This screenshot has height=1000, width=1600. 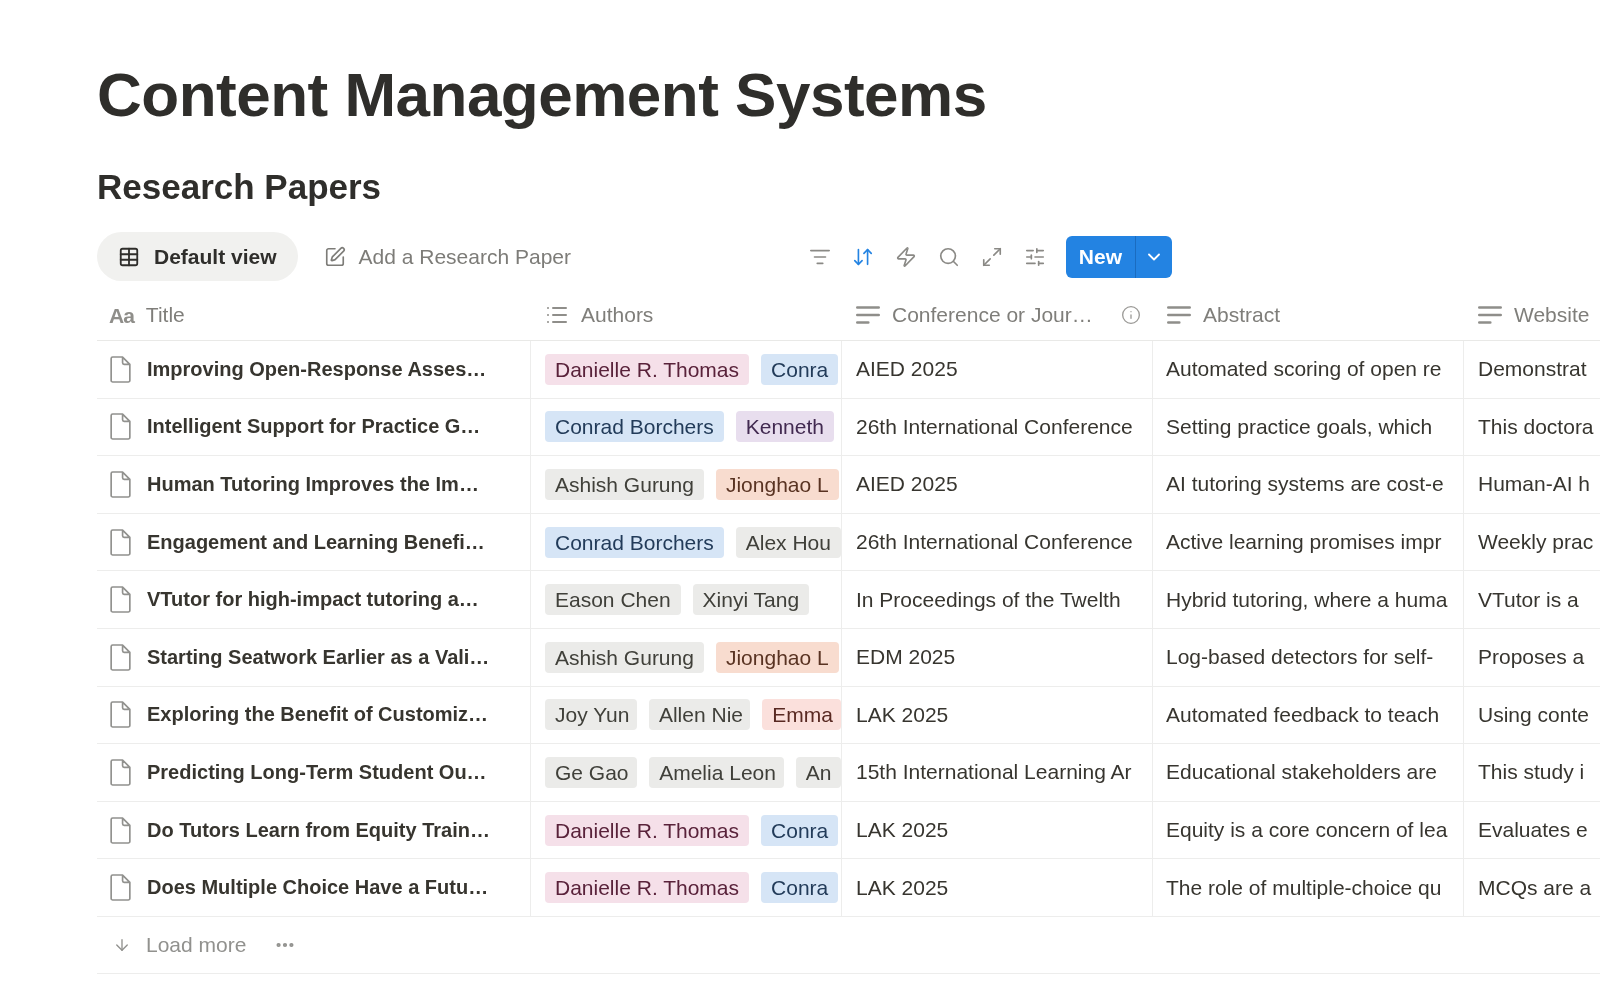 What do you see at coordinates (699, 715) in the screenshot?
I see `author-tag: Allen Nie` at bounding box center [699, 715].